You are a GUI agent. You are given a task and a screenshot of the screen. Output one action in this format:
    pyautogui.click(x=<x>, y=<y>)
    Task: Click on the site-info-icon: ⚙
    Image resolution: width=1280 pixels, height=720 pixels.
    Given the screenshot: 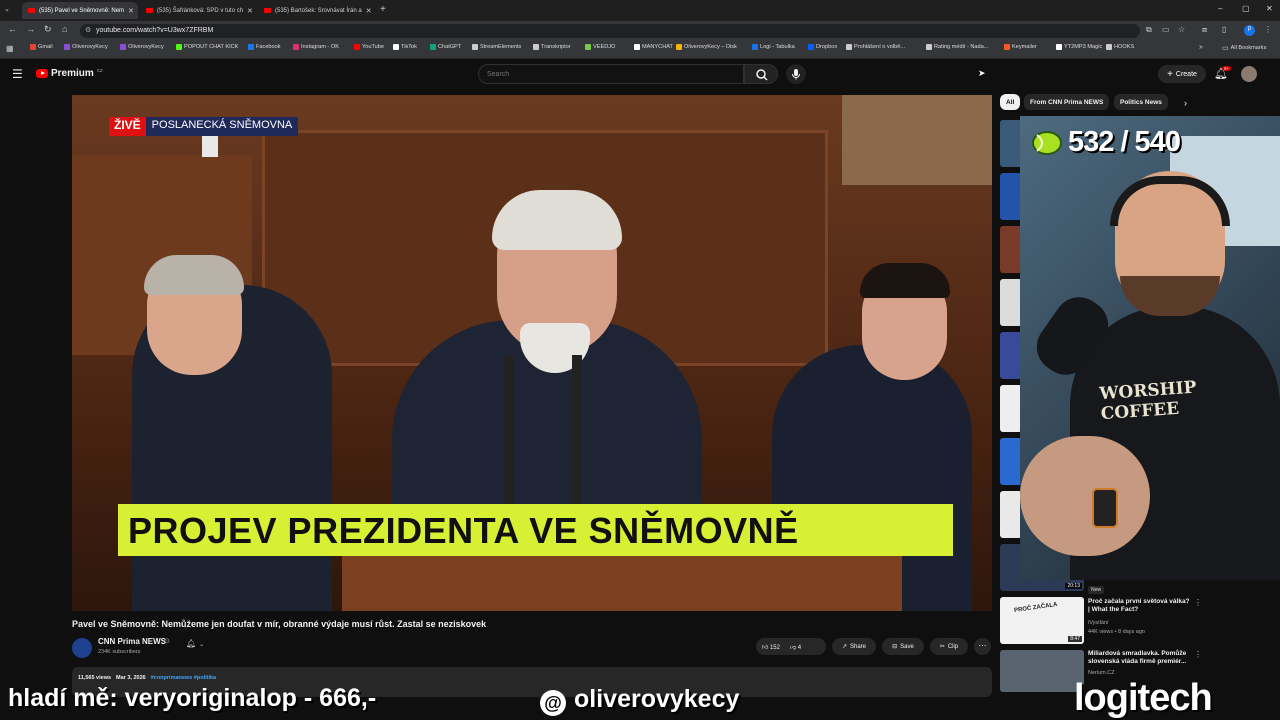 What is the action you would take?
    pyautogui.click(x=88, y=30)
    